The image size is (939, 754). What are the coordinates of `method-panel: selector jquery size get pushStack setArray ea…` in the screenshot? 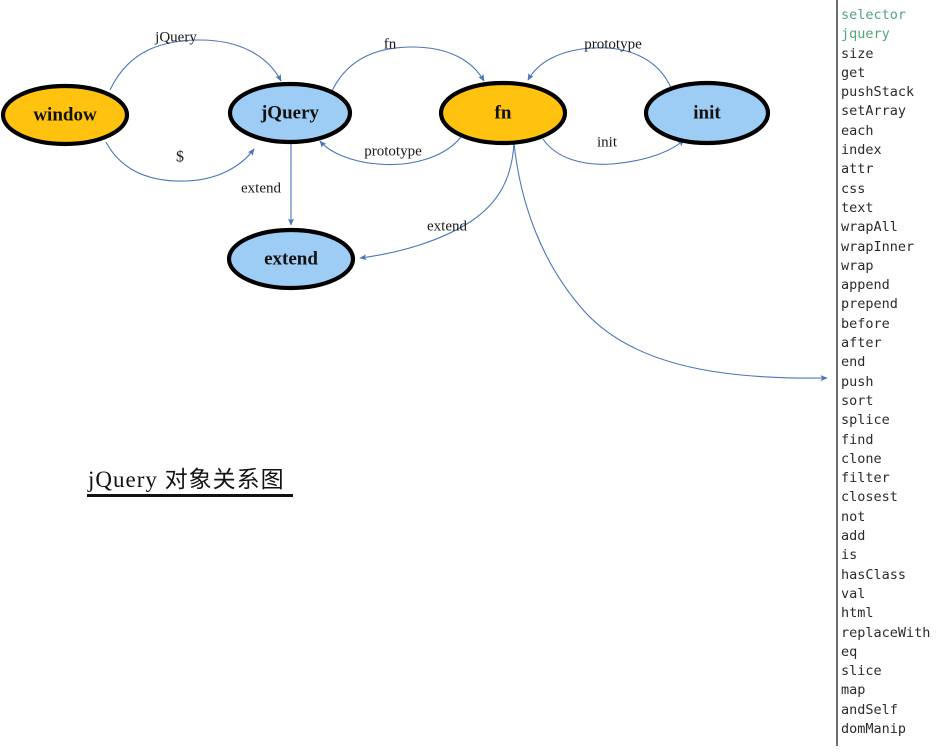 It's located at (887, 377).